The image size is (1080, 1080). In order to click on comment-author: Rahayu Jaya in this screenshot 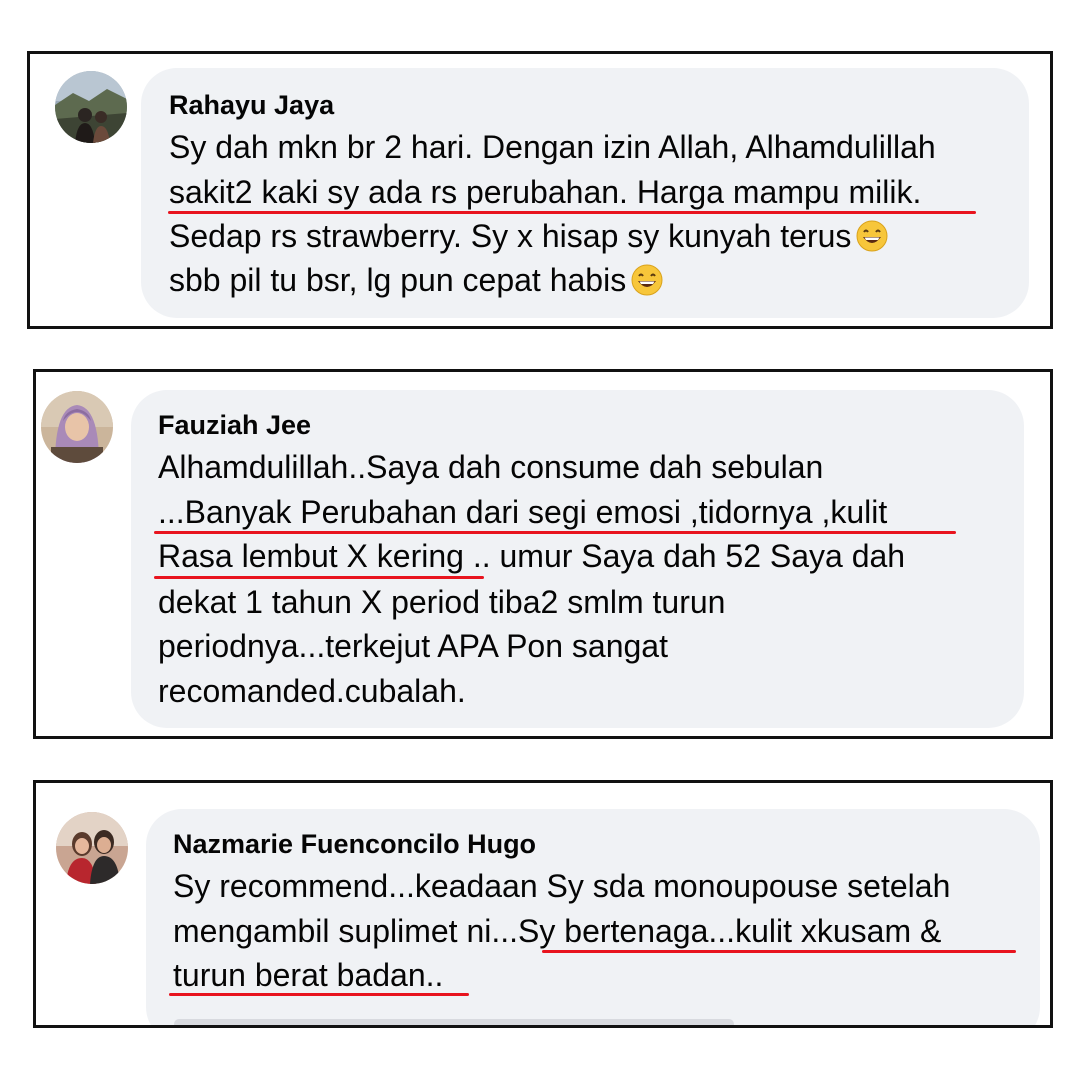, I will do `click(251, 105)`.